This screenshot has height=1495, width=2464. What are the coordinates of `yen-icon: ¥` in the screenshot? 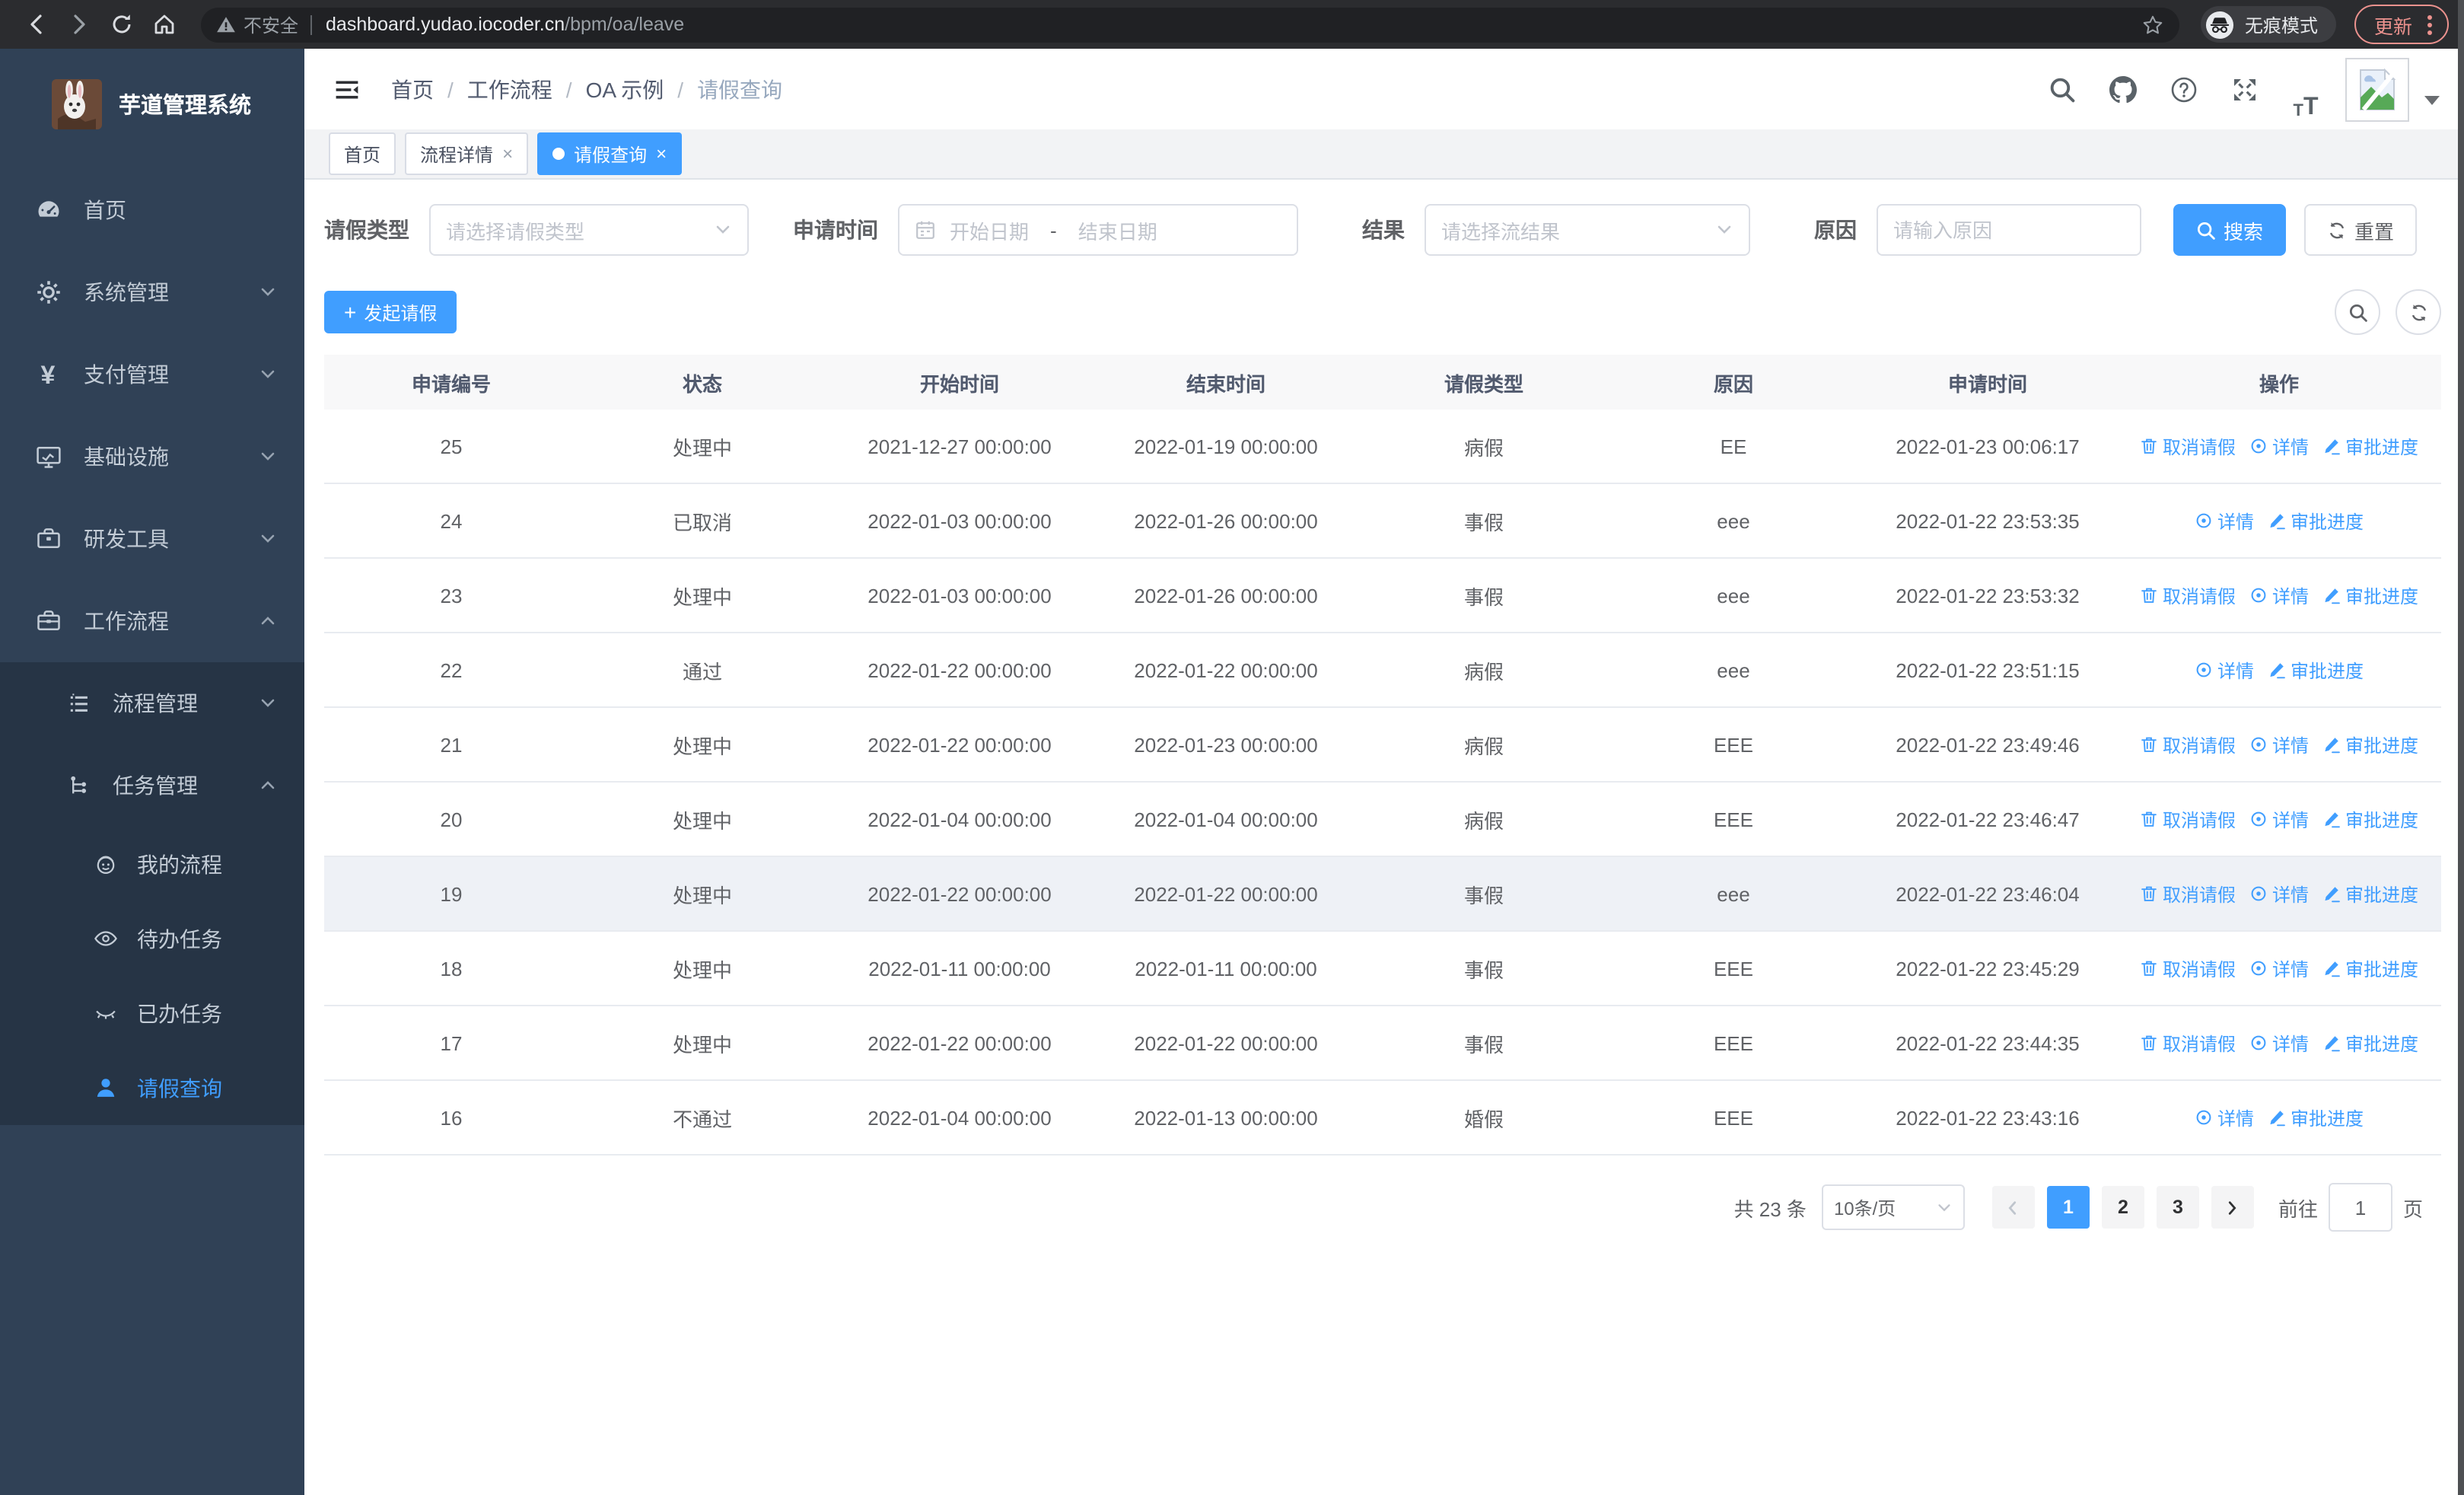 It's located at (48, 374).